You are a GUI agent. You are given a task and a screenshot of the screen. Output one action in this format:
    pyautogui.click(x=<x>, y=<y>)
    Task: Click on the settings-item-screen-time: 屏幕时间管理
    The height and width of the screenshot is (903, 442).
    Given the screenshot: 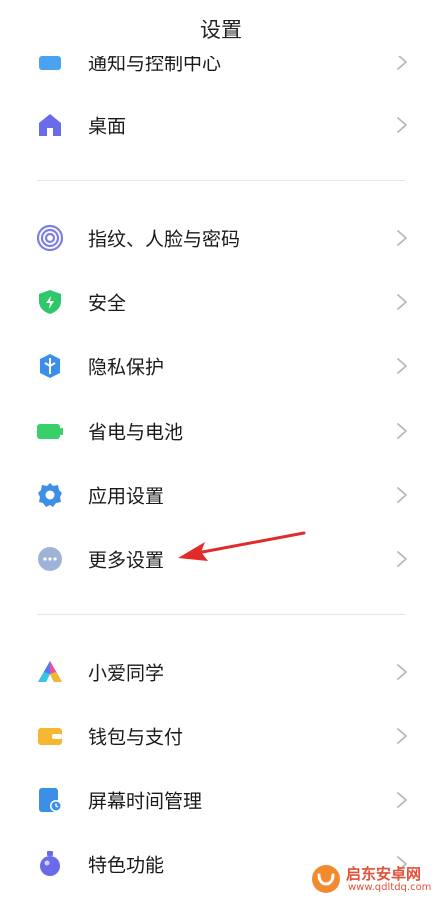 What is the action you would take?
    pyautogui.click(x=221, y=800)
    